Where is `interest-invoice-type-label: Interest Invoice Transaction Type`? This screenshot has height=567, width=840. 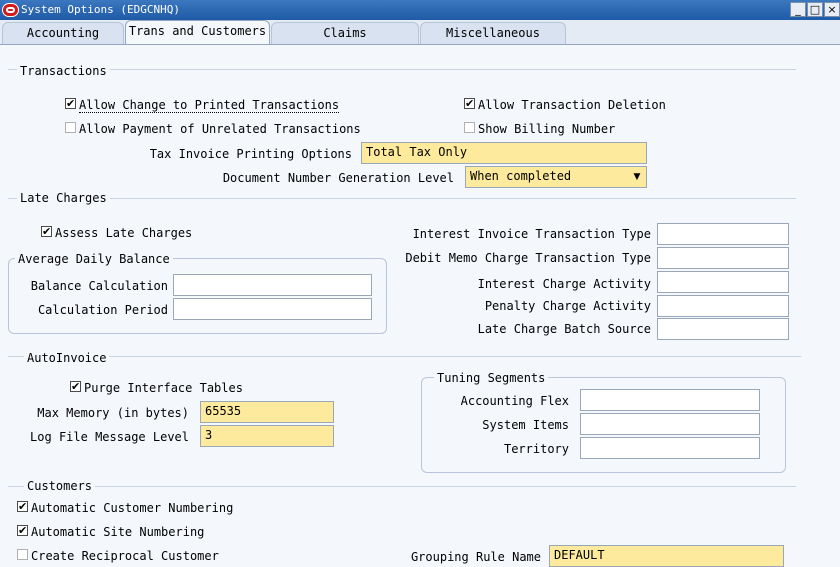
interest-invoice-type-label: Interest Invoice Transaction Type is located at coordinates (531, 234).